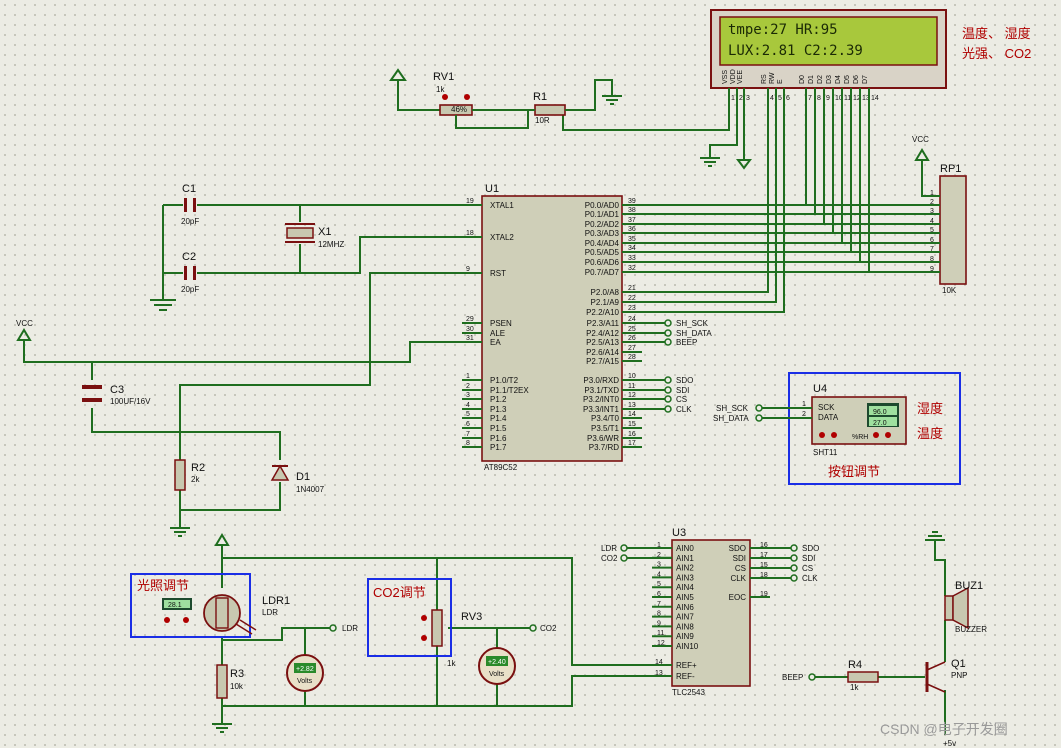  I want to click on lcd-pin-d7: D7, so click(865, 79).